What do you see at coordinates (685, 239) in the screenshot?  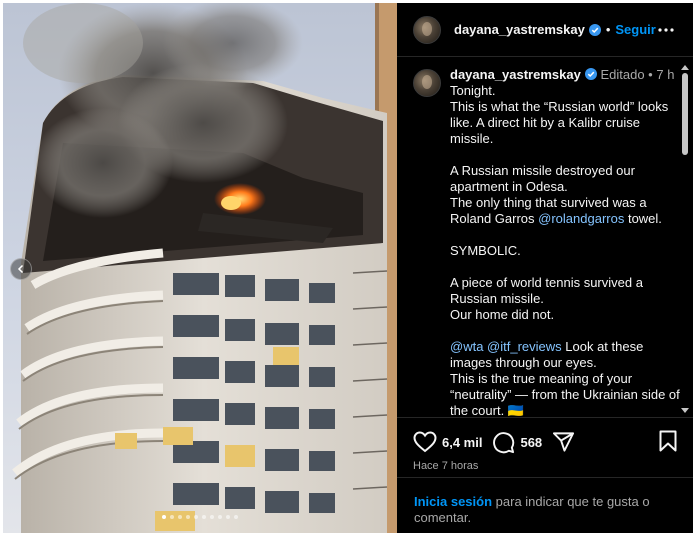 I see `caption-scrollbar` at bounding box center [685, 239].